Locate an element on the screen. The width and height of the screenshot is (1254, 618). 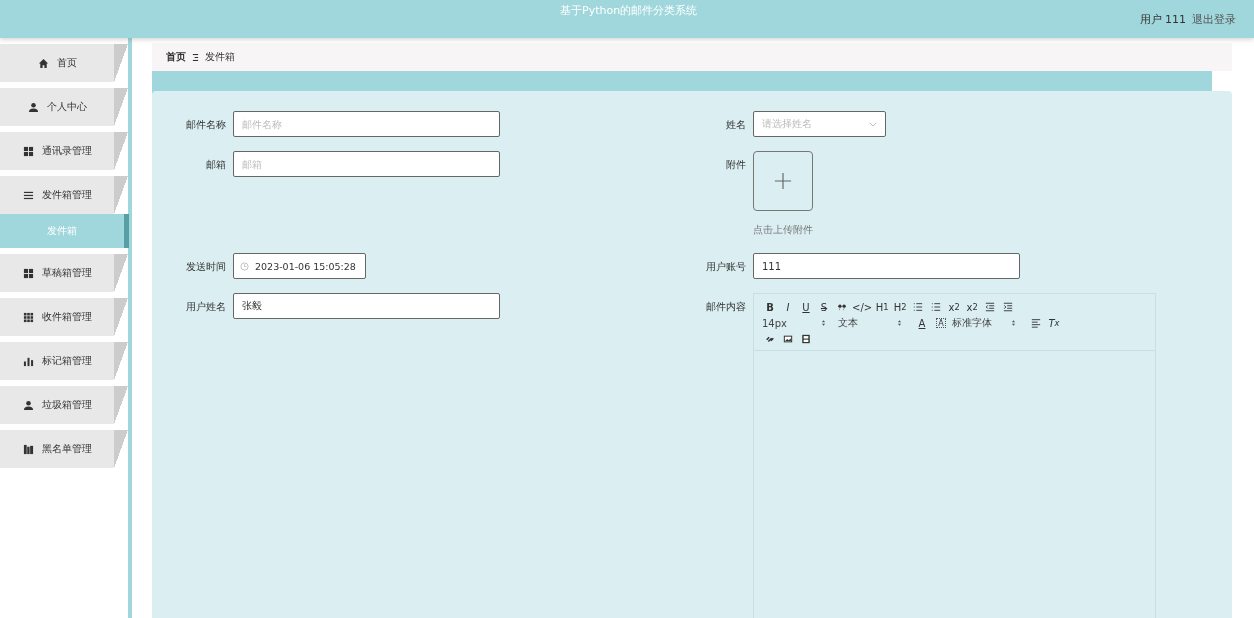
sidebar-item: 通讯录管理 is located at coordinates (64, 151).